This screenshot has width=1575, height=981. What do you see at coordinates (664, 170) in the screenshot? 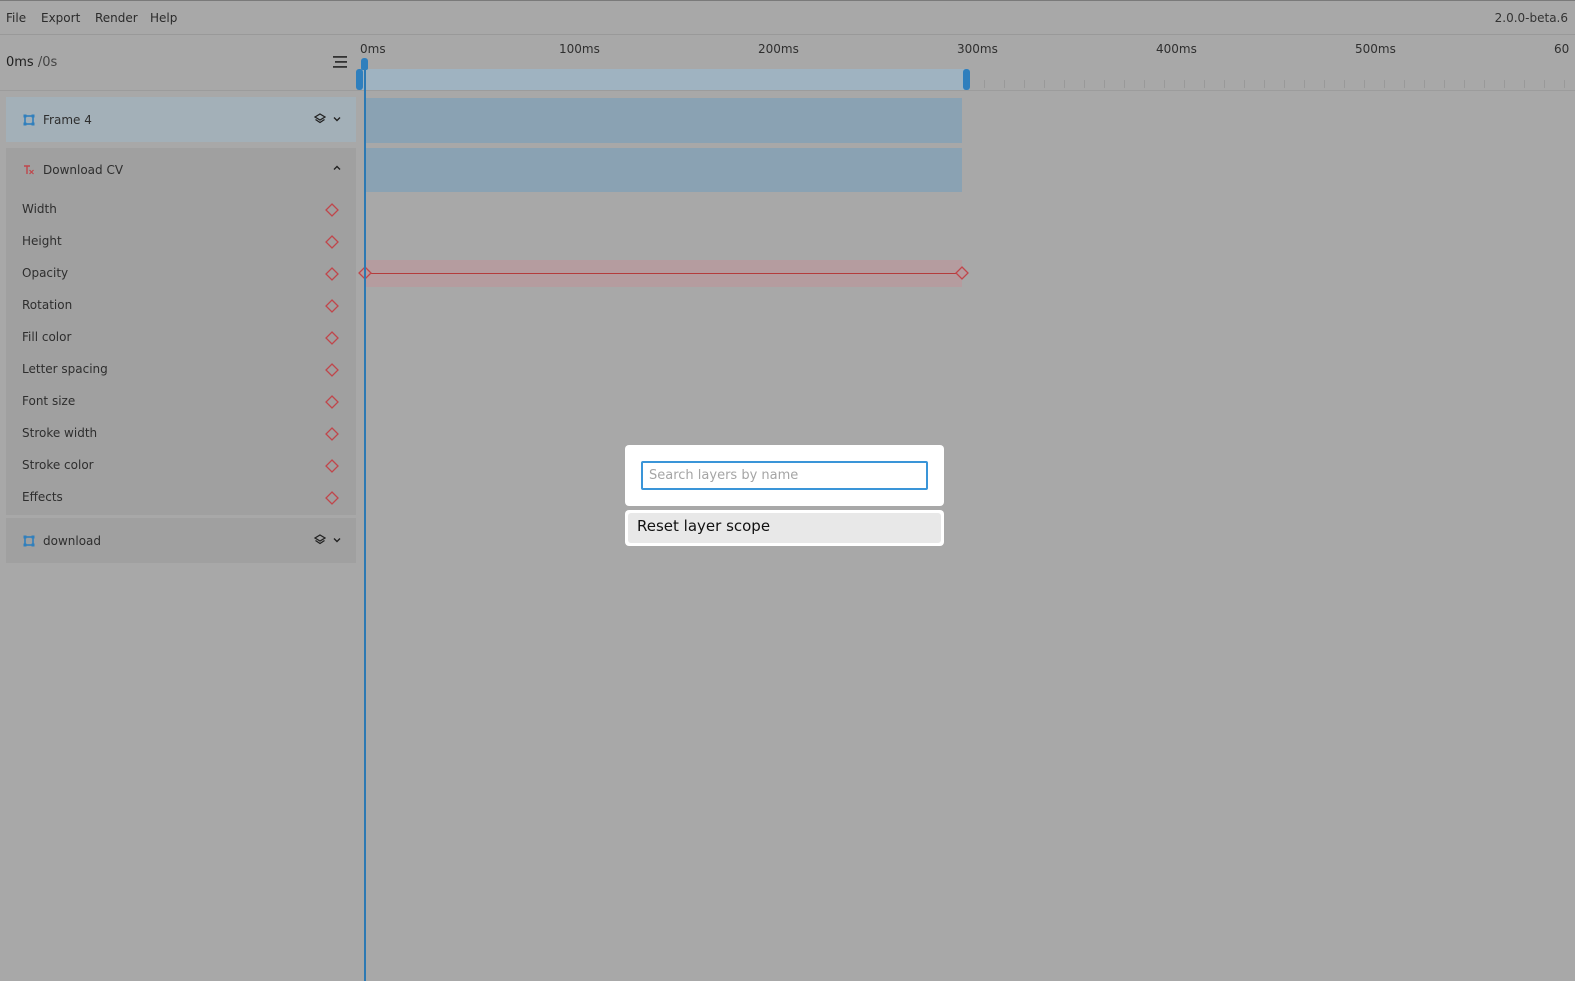
I see `track-download-cv` at bounding box center [664, 170].